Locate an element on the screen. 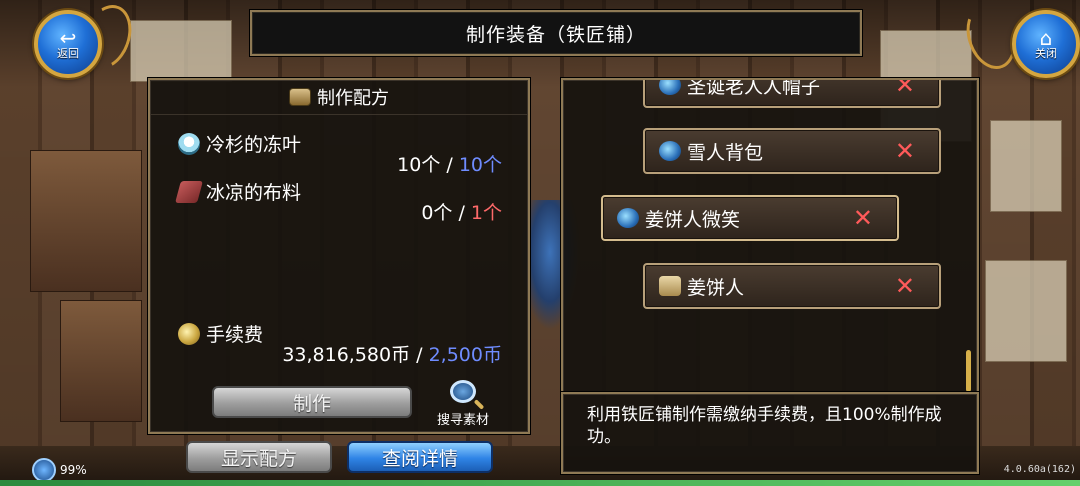  recipe-header: 制作配方 is located at coordinates (339, 97).